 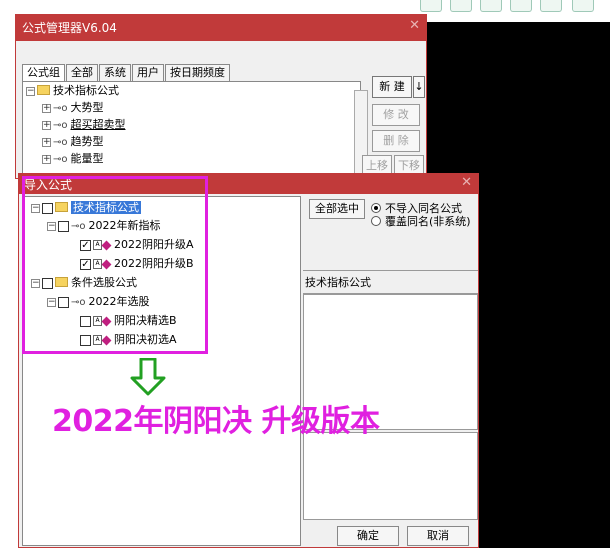 I want to click on cancel-button: 取消, so click(x=438, y=536).